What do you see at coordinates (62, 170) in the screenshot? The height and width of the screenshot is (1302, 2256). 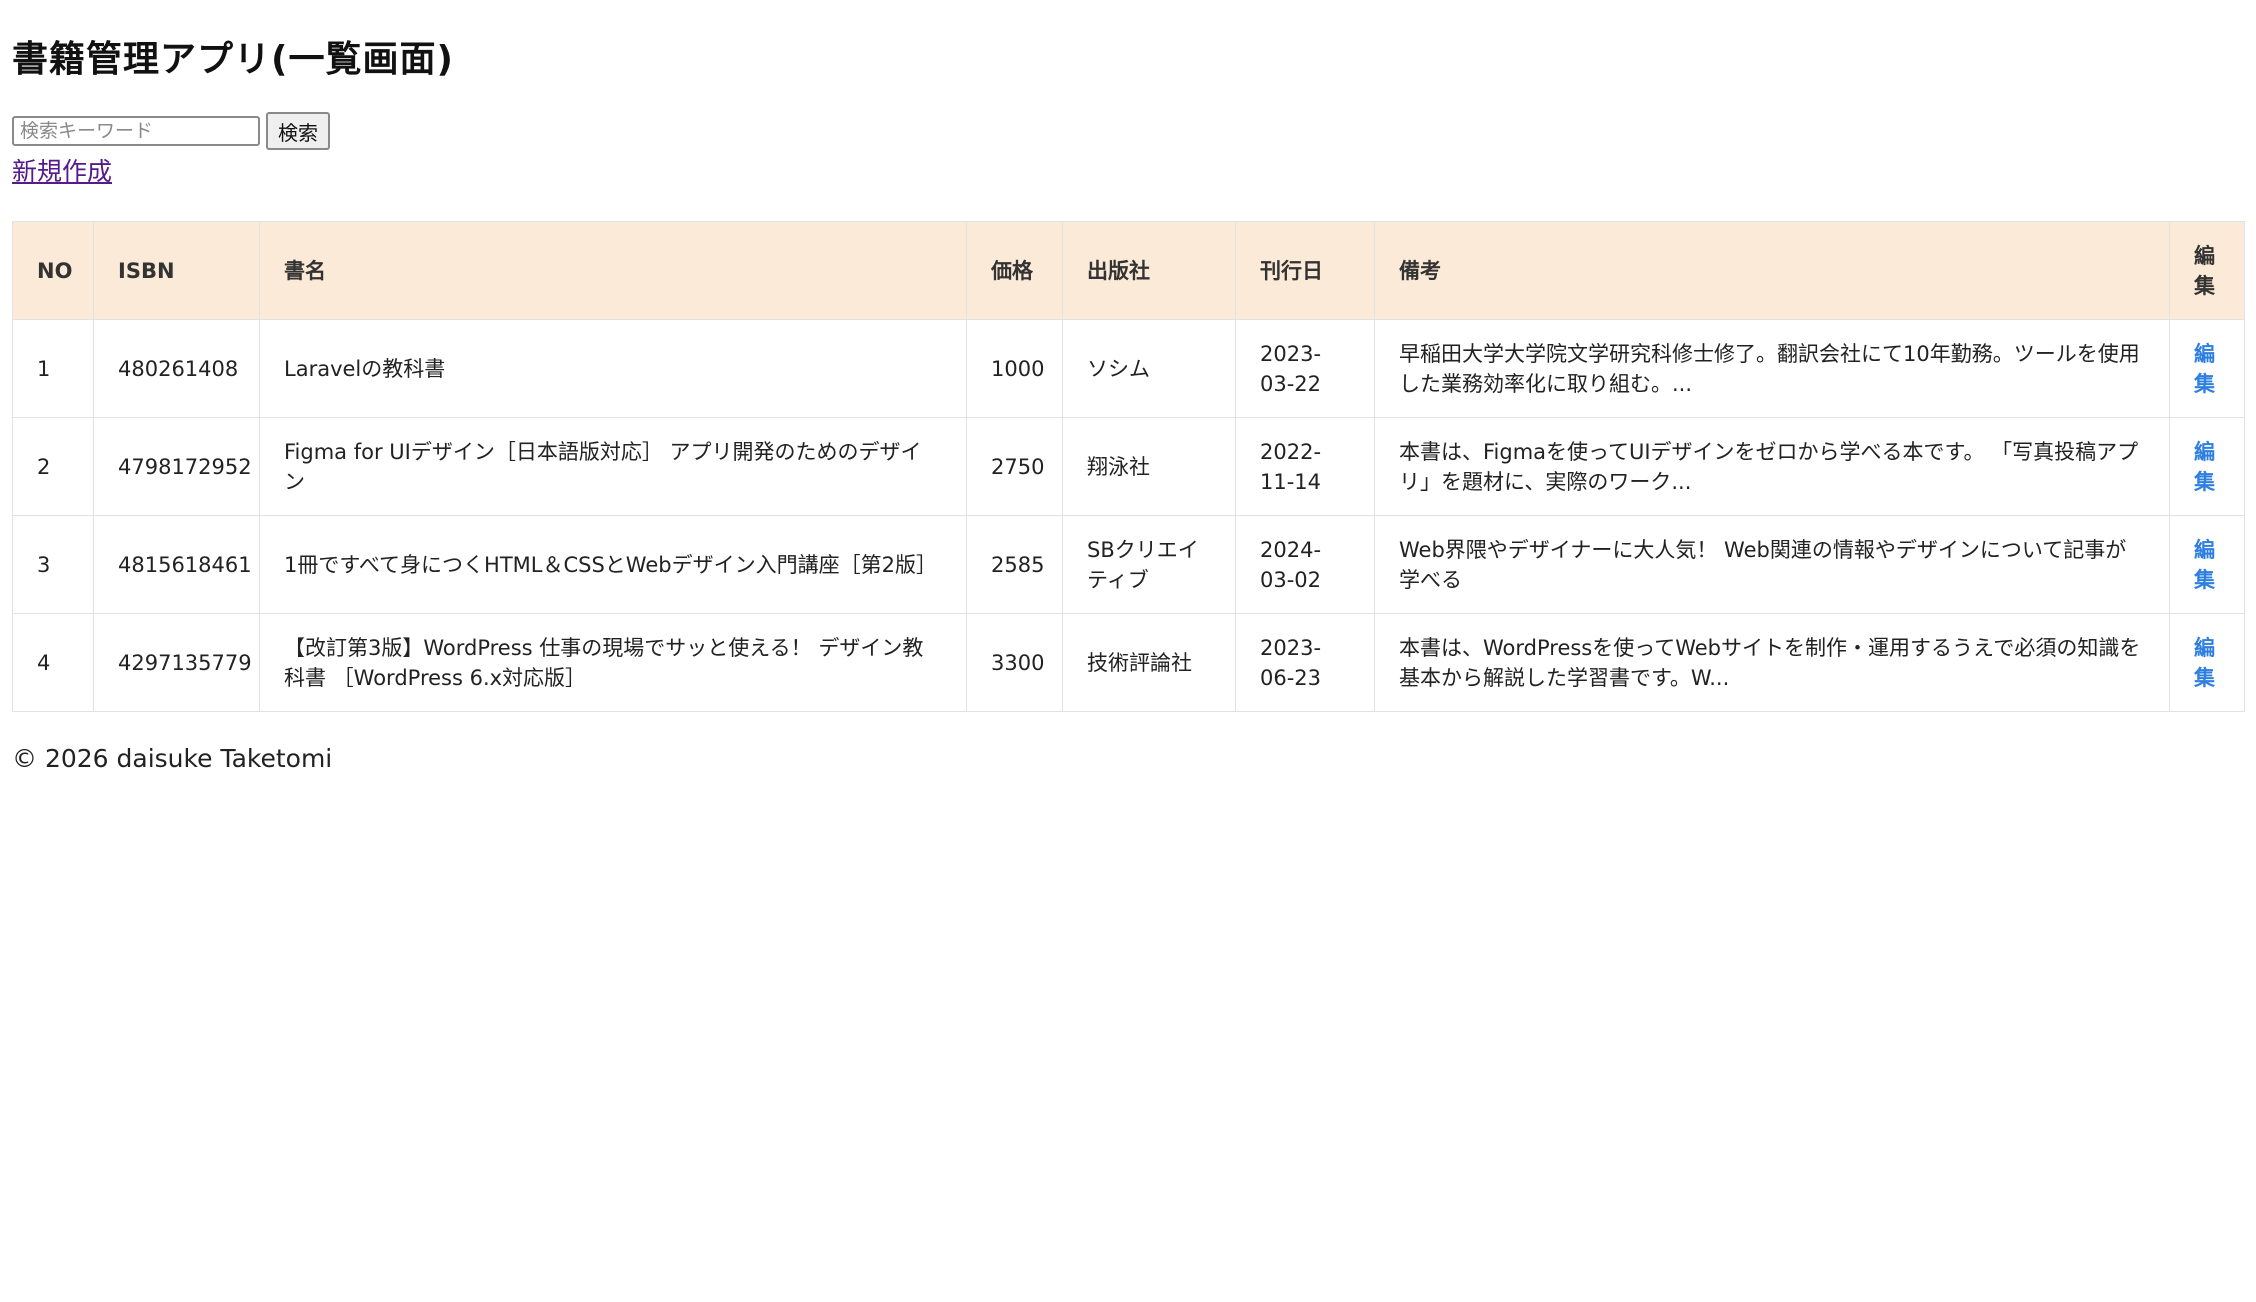 I see `new-book-link: 新規作成` at bounding box center [62, 170].